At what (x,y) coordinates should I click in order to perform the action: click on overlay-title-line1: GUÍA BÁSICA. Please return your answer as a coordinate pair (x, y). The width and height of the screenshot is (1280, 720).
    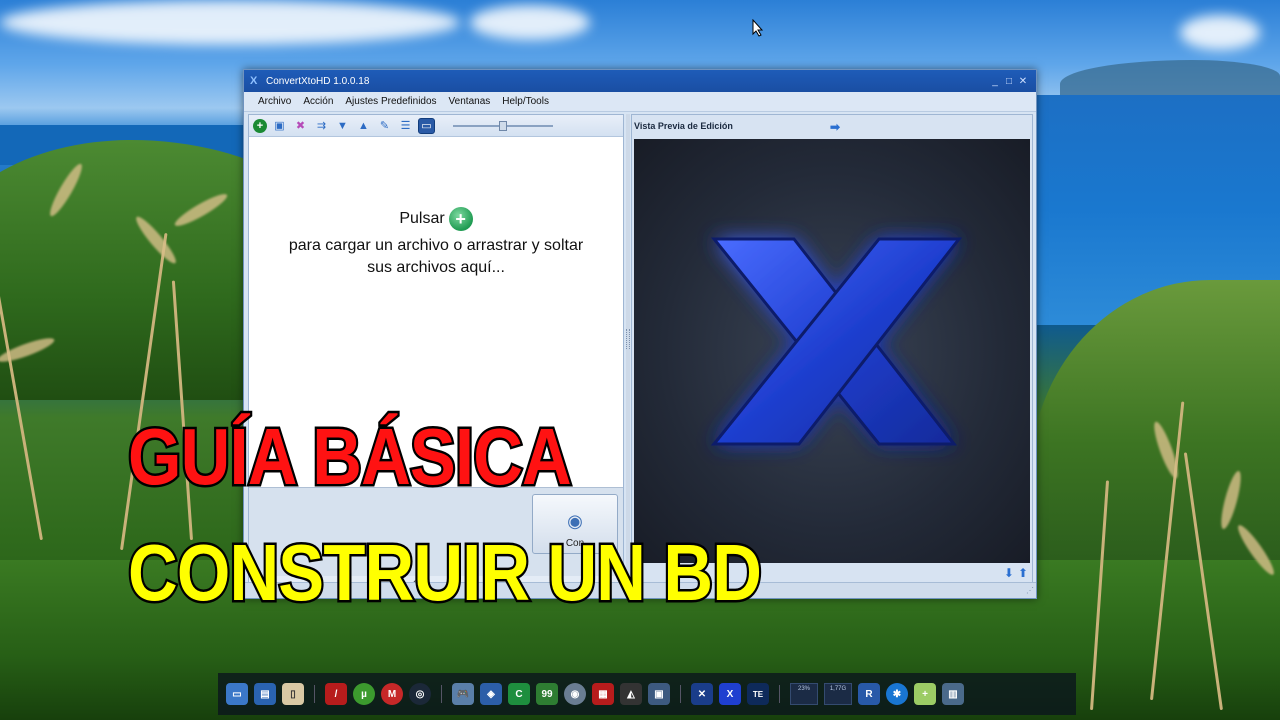
    Looking at the image, I should click on (350, 456).